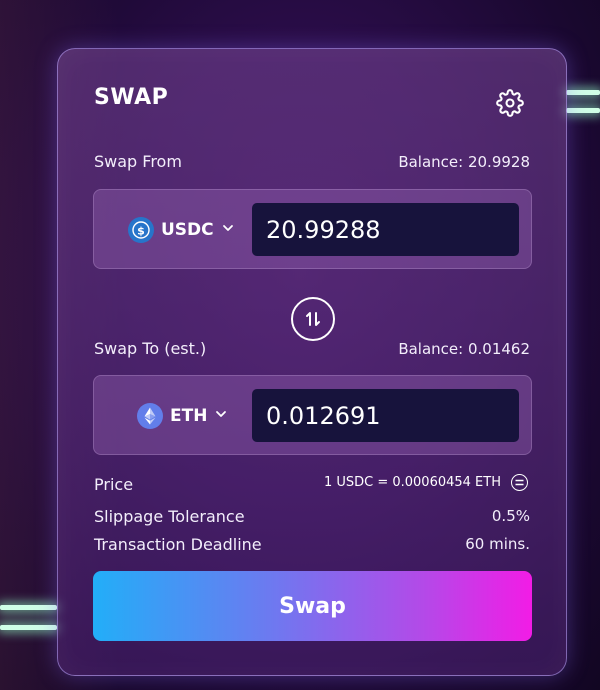 The width and height of the screenshot is (600, 690). What do you see at coordinates (510, 516) in the screenshot?
I see `slippage-value: 0.5%` at bounding box center [510, 516].